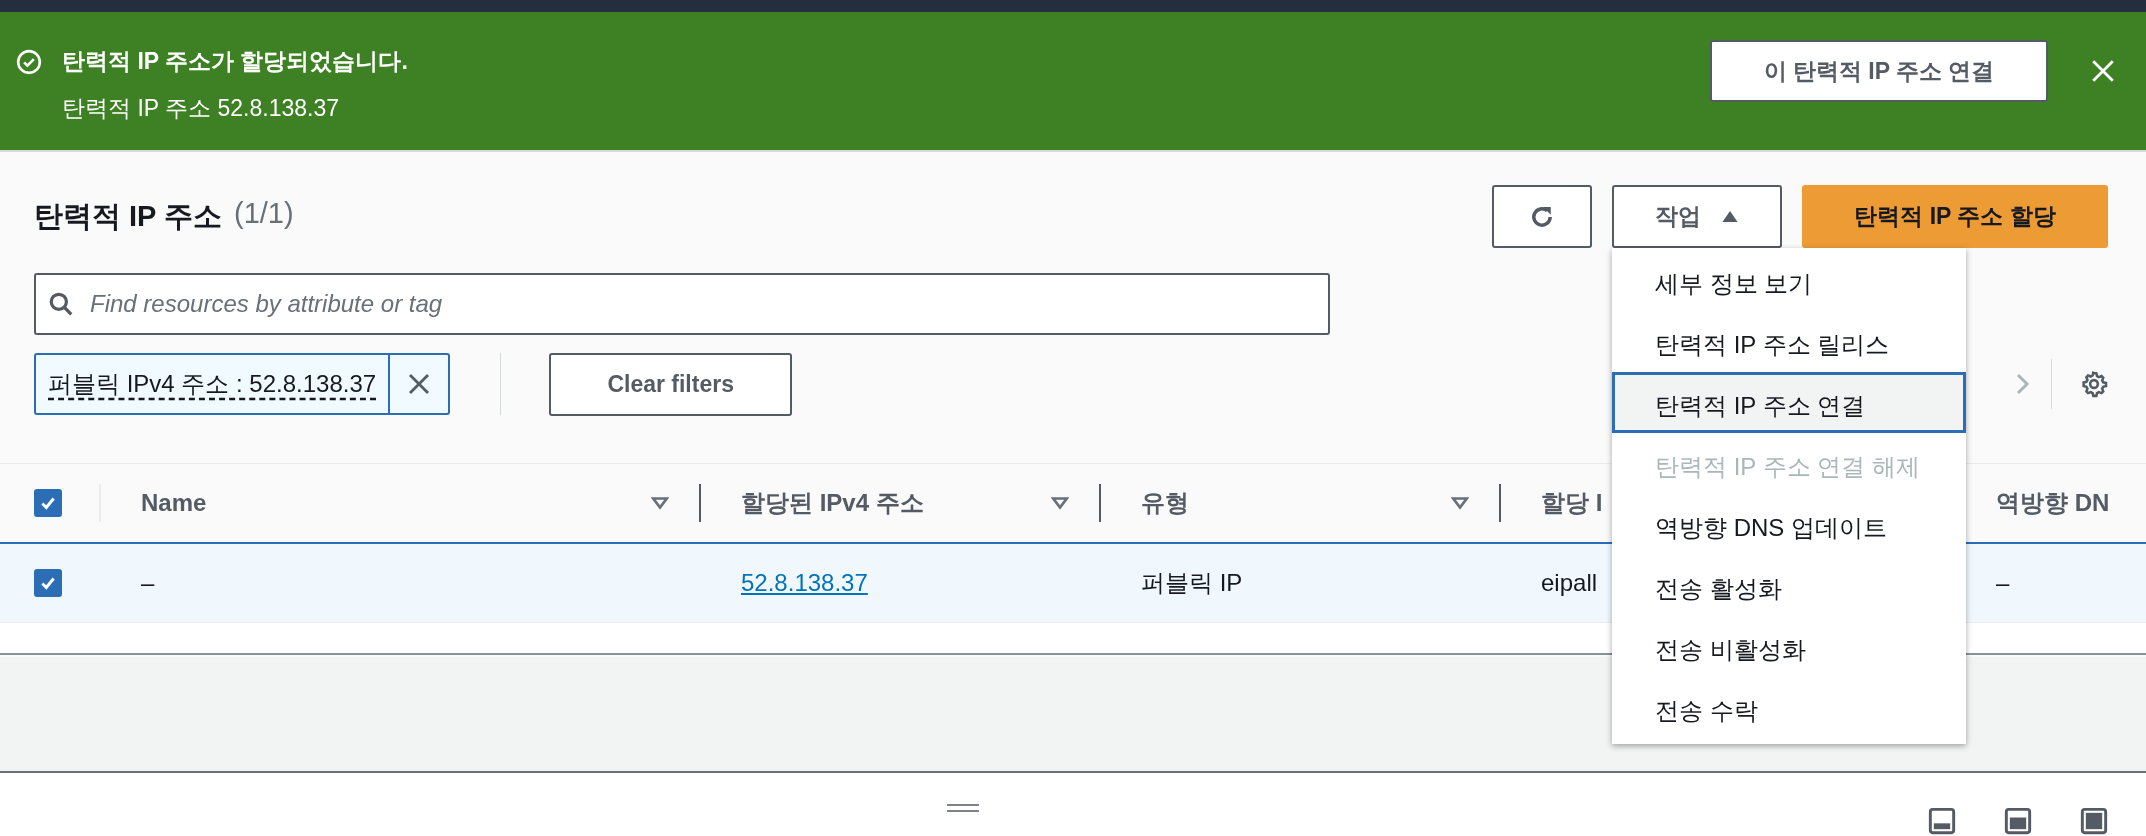 Image resolution: width=2146 pixels, height=836 pixels. I want to click on column-header: Name, so click(174, 503).